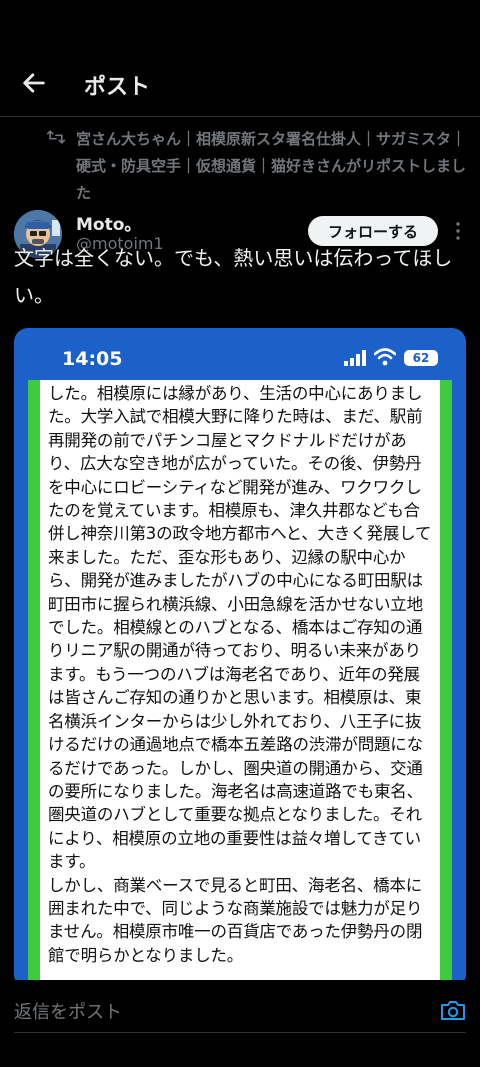 The height and width of the screenshot is (1067, 480). What do you see at coordinates (92, 359) in the screenshot?
I see `status-bar-time: 14:05` at bounding box center [92, 359].